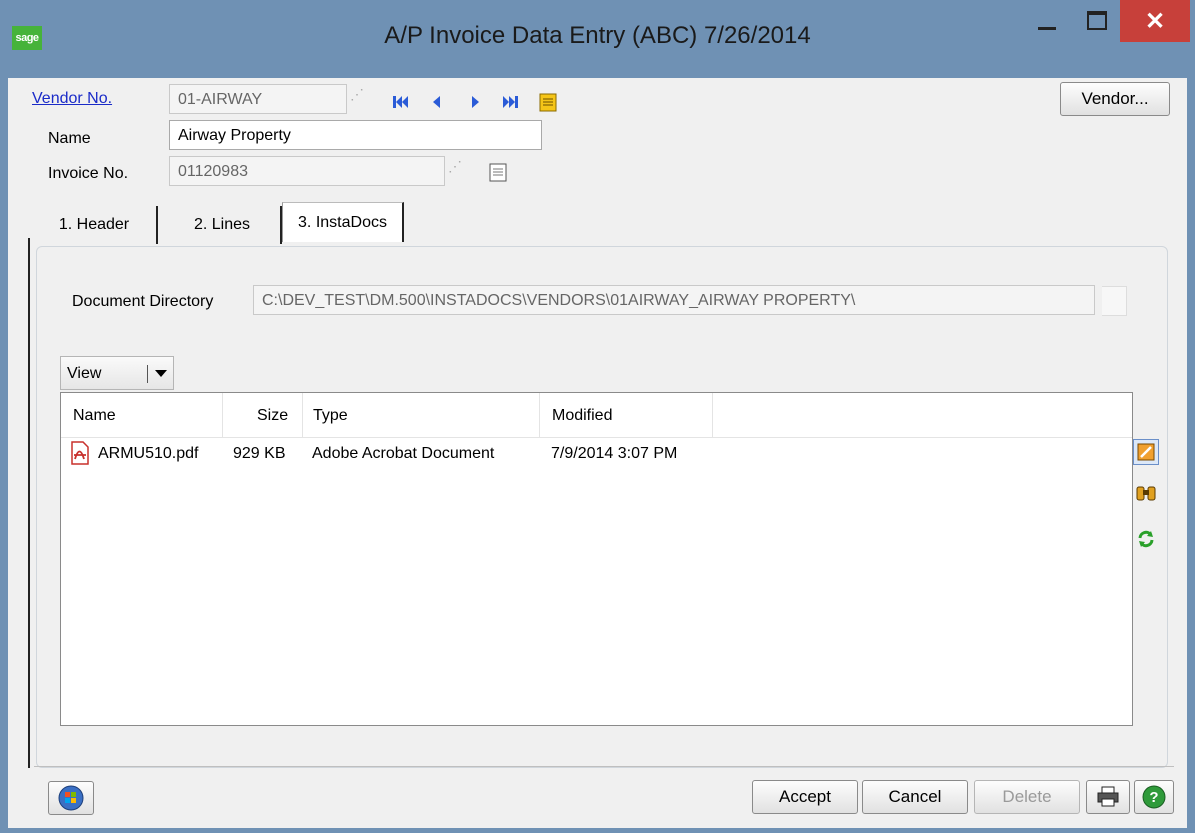  I want to click on view-label: View, so click(84, 373).